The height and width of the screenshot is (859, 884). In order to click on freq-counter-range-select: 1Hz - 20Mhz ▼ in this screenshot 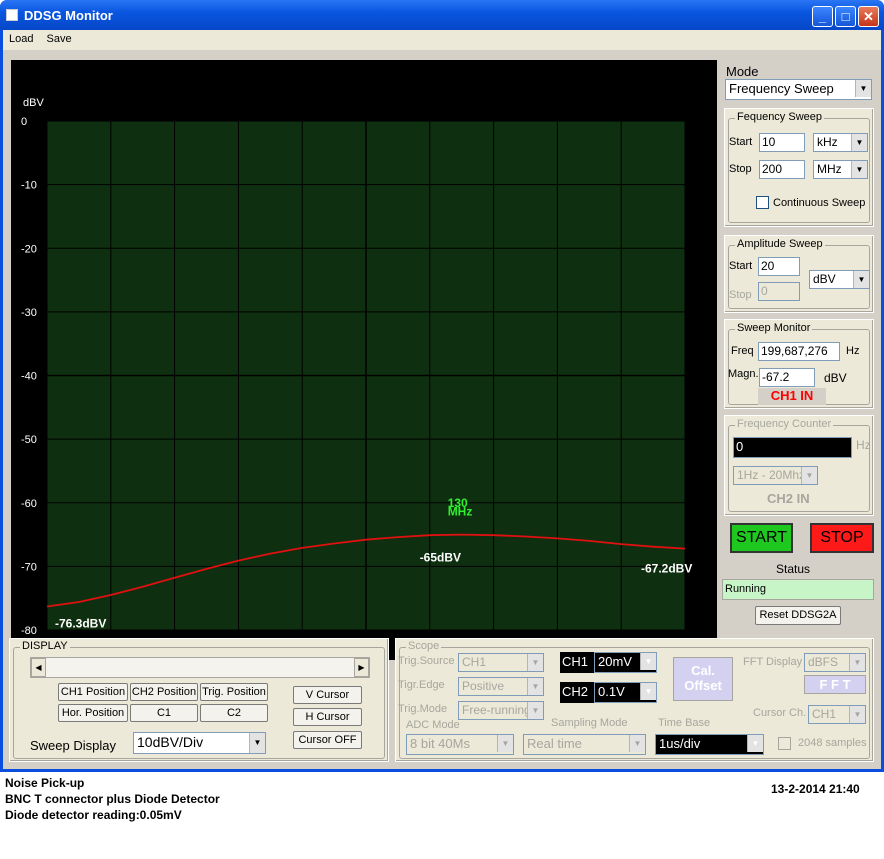, I will do `click(775, 475)`.